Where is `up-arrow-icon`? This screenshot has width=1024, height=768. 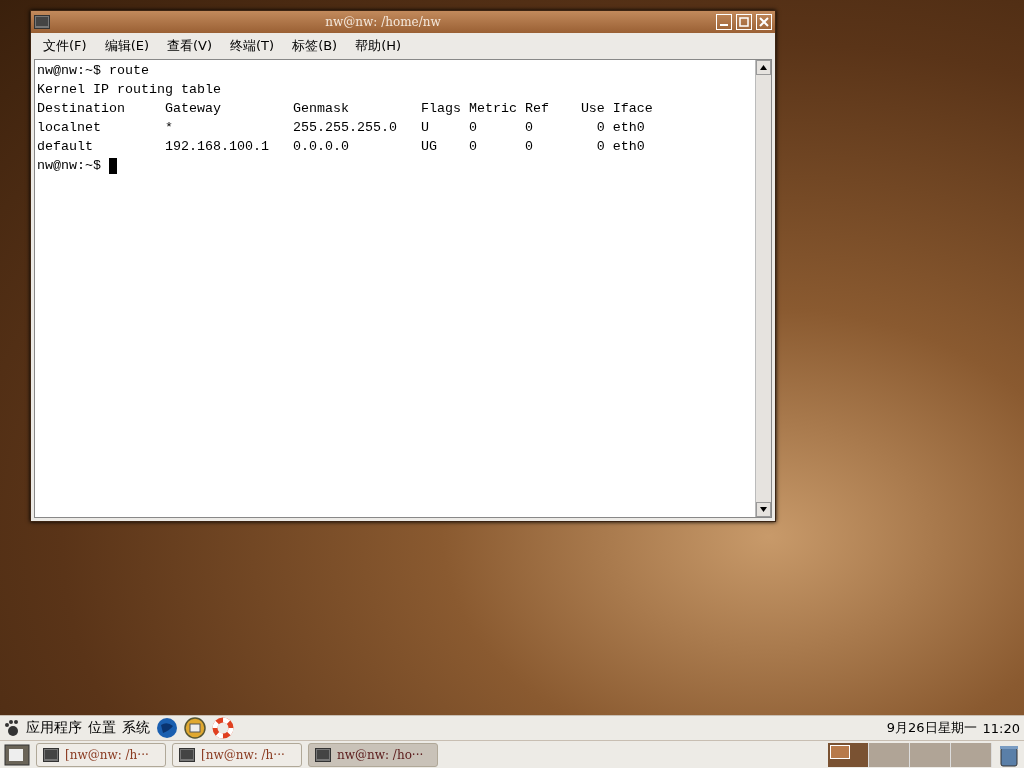 up-arrow-icon is located at coordinates (763, 67).